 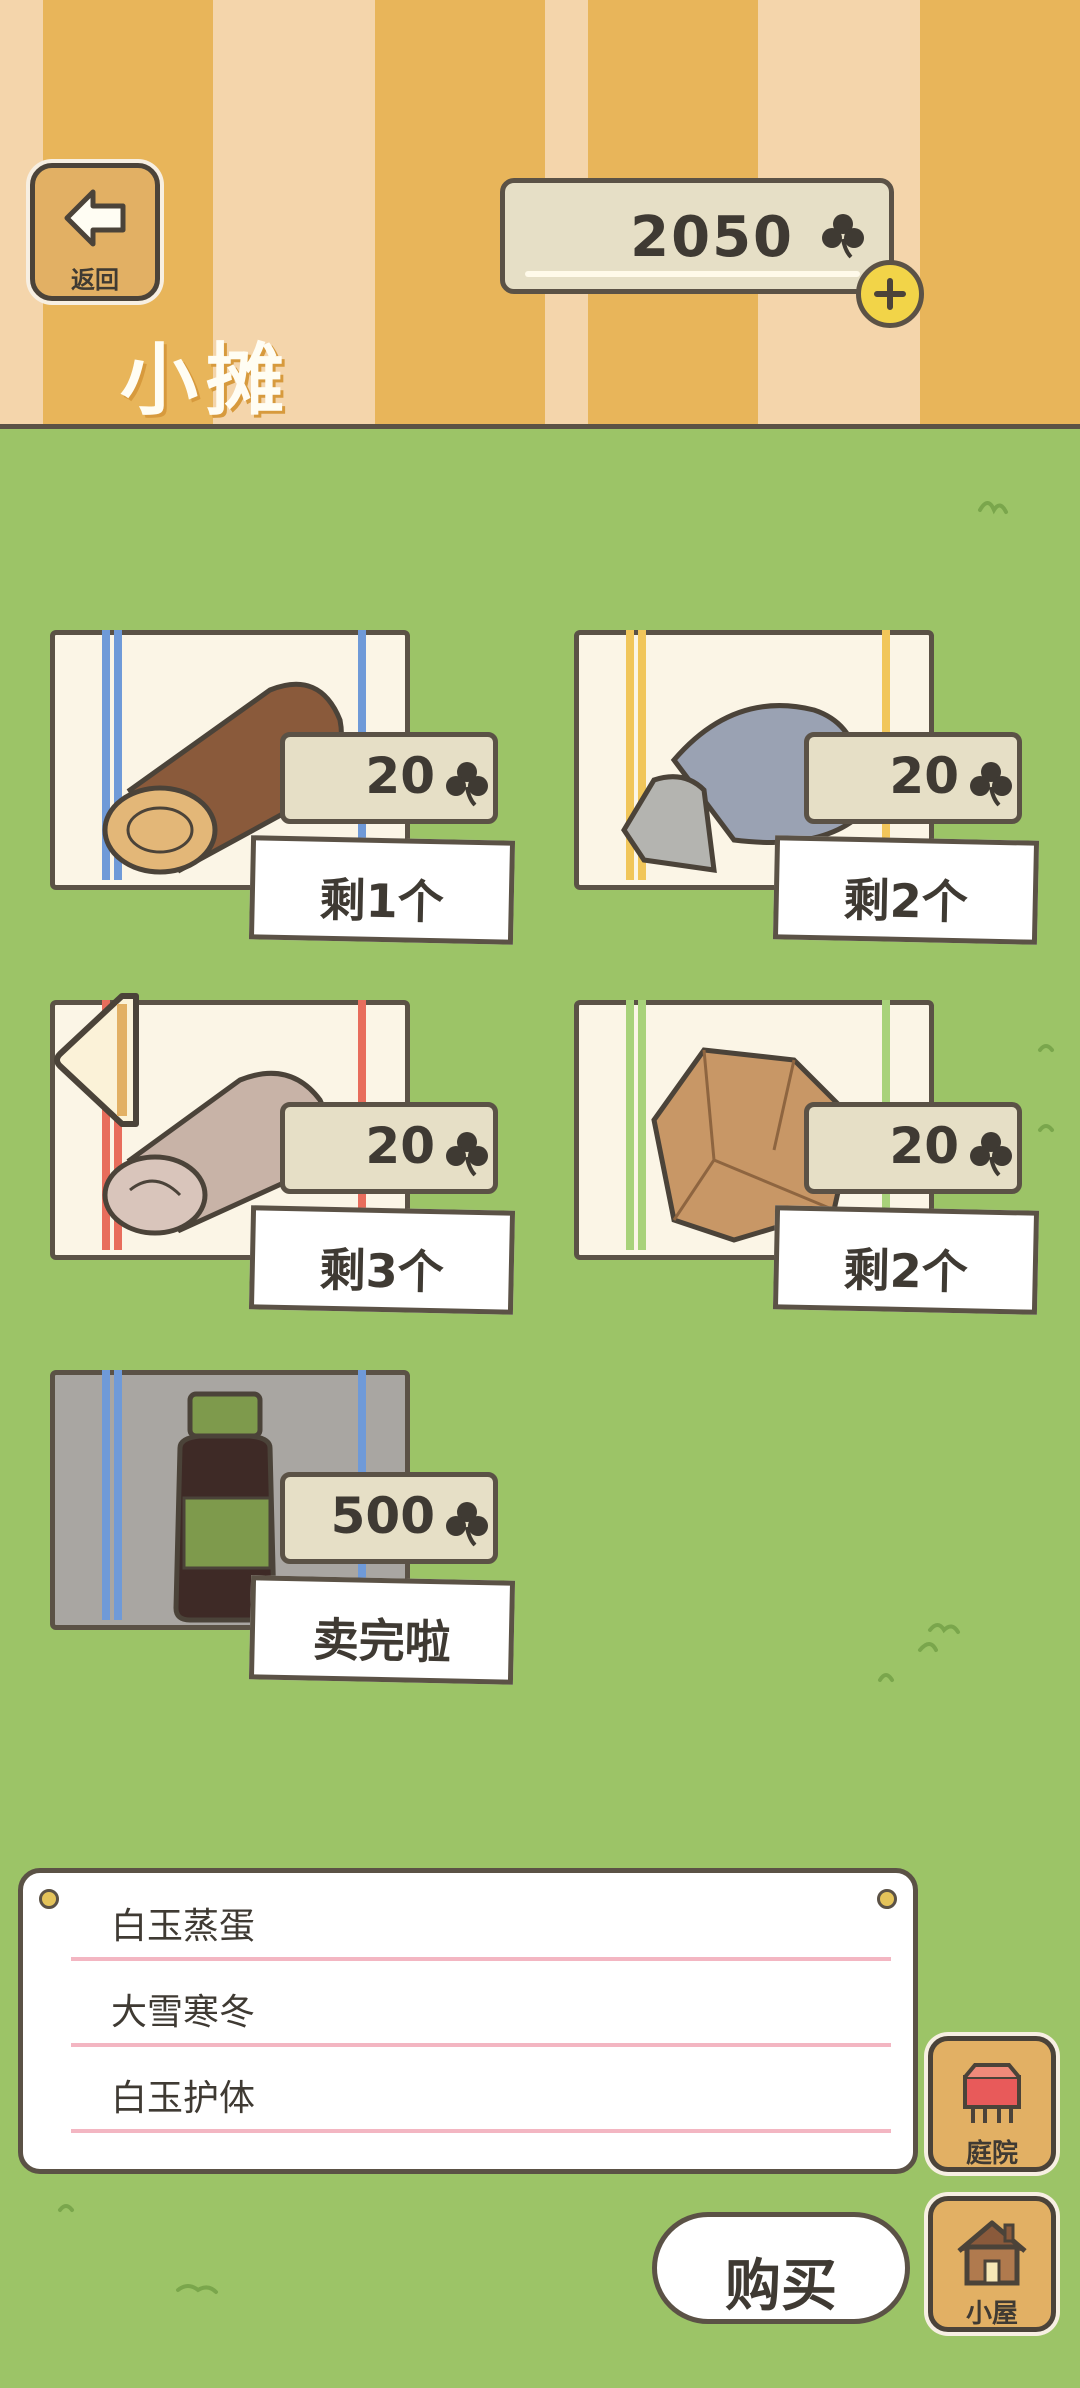 I want to click on list-item-text: 白玉蒸蛋, so click(x=183, y=1926).